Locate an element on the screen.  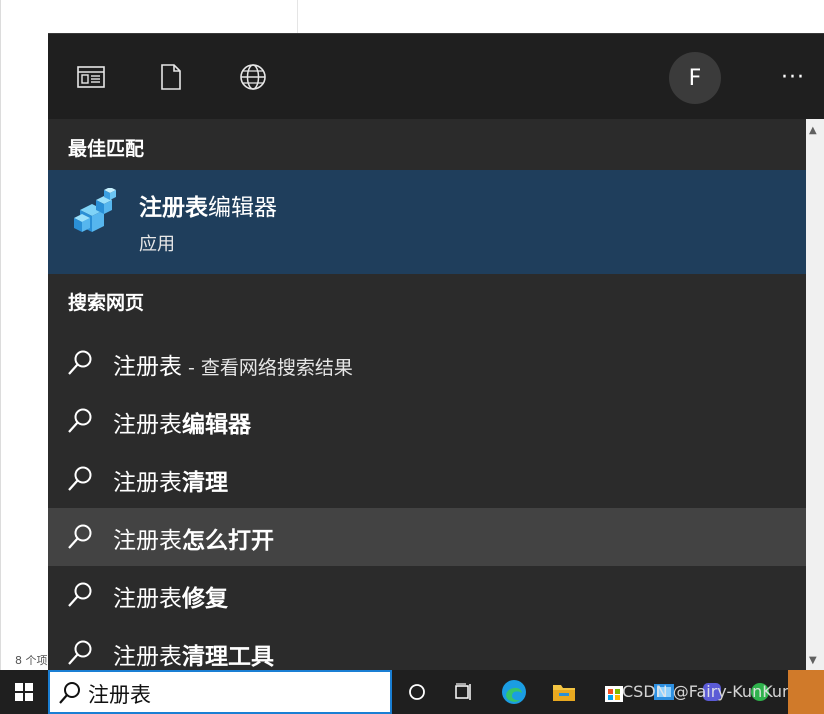
window-border is located at coordinates (0, 335).